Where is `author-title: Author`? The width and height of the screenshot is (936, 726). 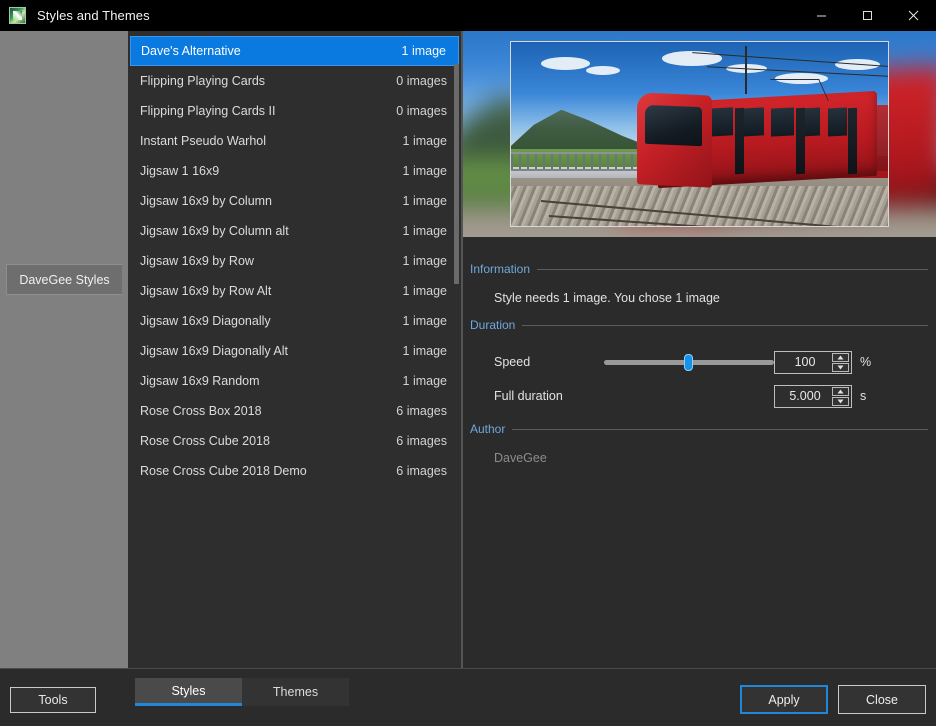
author-title: Author is located at coordinates (488, 429).